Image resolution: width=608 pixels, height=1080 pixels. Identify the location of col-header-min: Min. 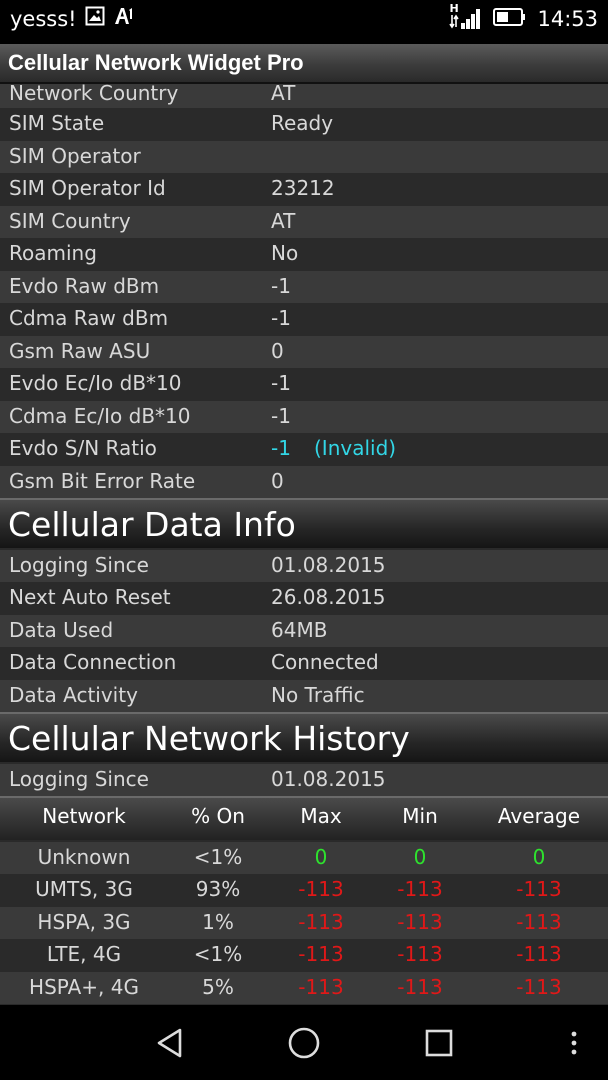
(420, 816).